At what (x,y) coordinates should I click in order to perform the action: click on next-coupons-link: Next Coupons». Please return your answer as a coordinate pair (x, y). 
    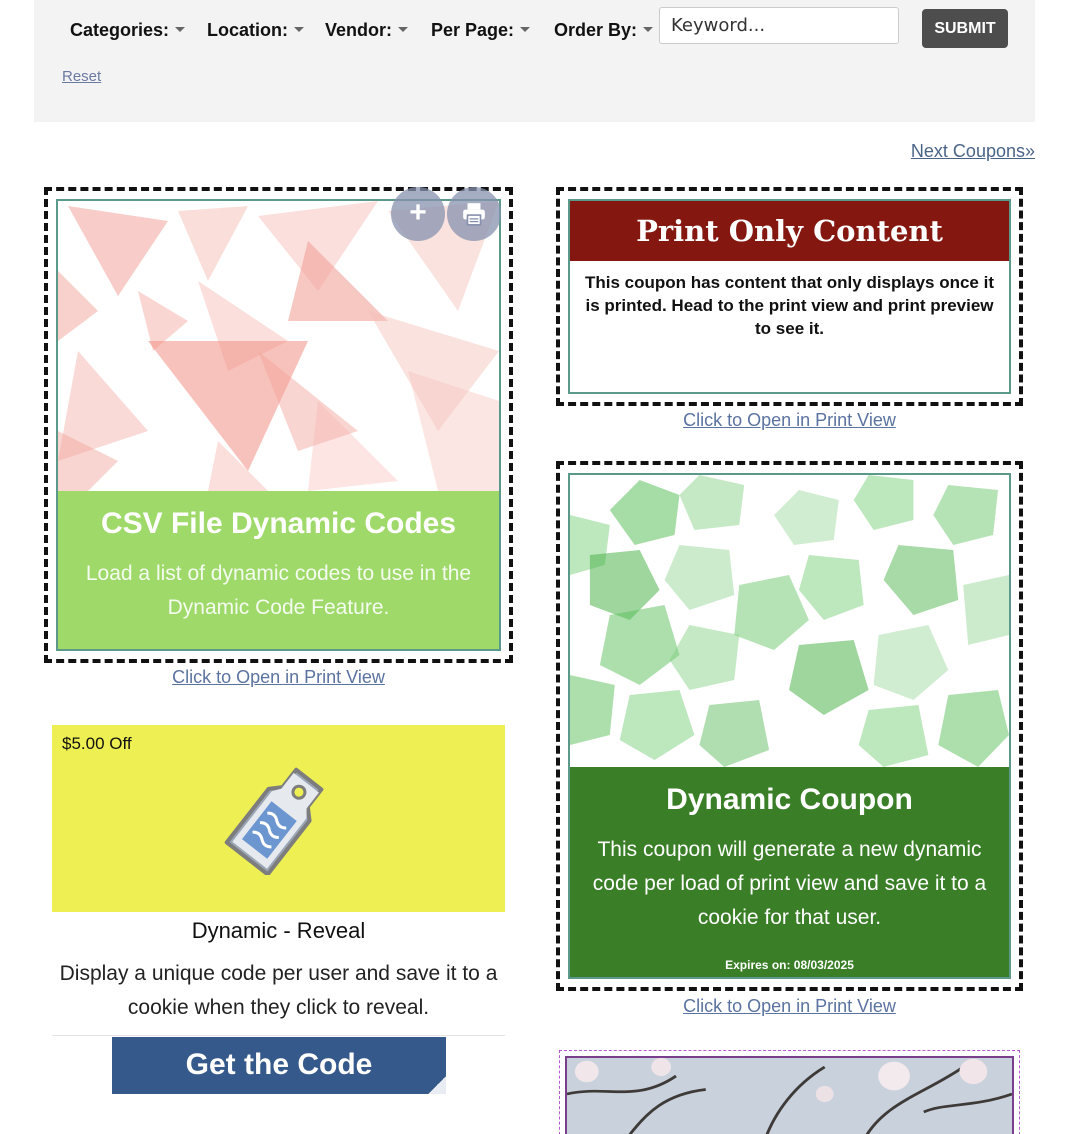
    Looking at the image, I should click on (972, 151).